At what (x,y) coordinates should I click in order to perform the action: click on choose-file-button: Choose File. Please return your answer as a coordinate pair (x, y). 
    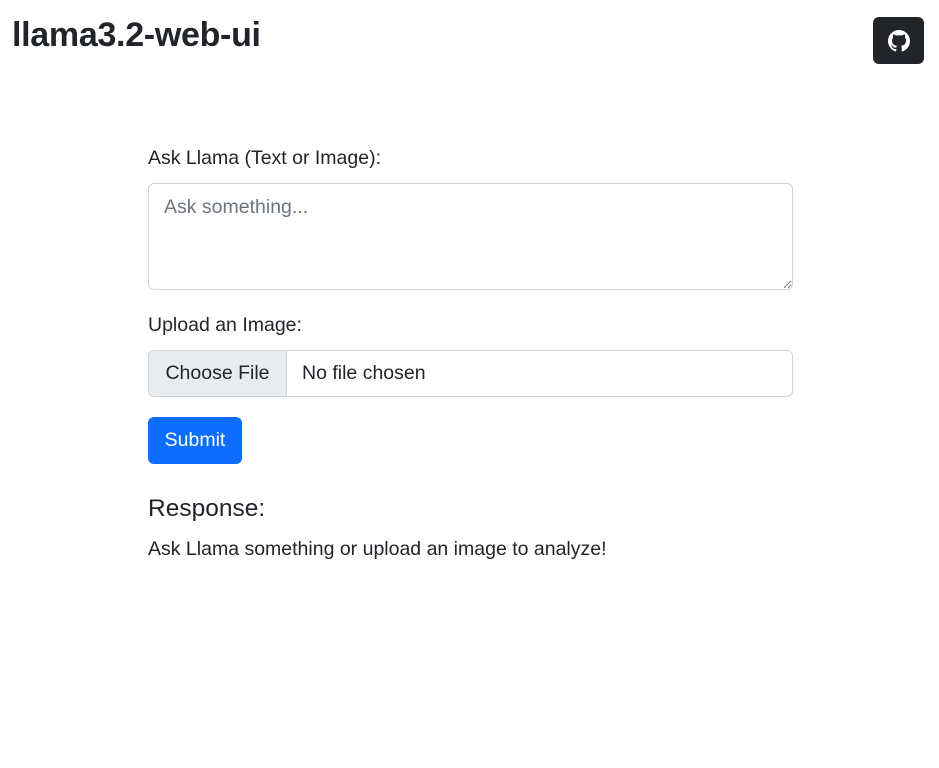
    Looking at the image, I should click on (218, 373).